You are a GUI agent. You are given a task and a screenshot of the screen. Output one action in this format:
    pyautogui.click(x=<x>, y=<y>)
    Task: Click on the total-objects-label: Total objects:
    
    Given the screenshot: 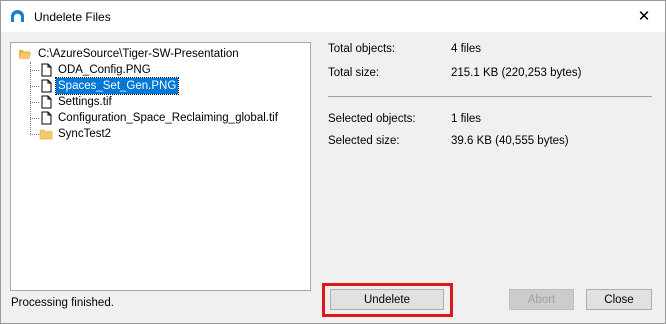 What is the action you would take?
    pyautogui.click(x=362, y=49)
    